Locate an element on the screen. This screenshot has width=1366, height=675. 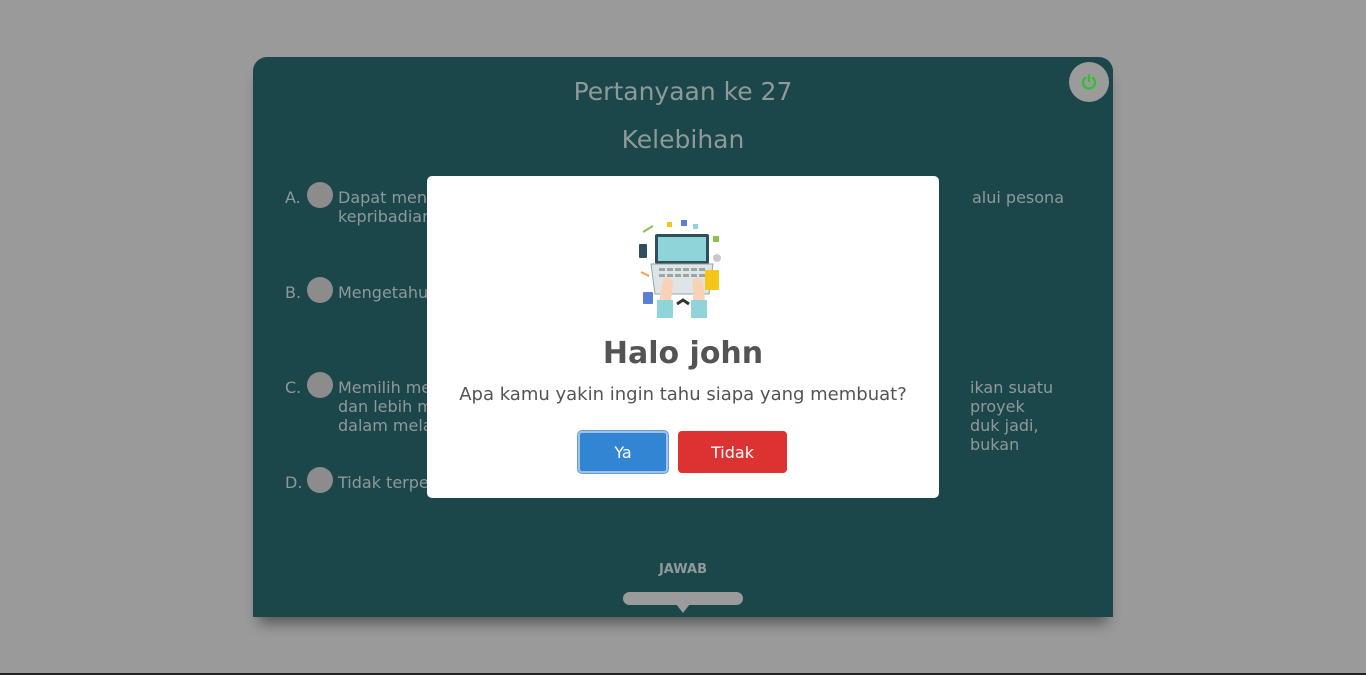
power-icon is located at coordinates (1089, 82).